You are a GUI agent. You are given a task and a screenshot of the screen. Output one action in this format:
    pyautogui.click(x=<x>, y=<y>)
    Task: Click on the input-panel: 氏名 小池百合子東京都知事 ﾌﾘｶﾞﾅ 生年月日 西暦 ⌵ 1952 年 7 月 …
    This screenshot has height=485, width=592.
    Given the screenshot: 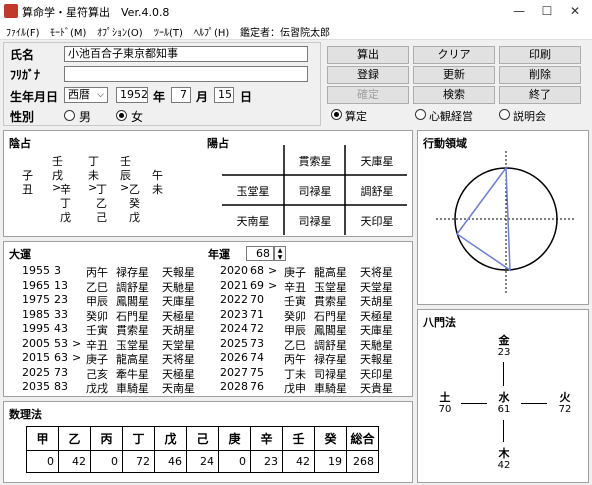 What is the action you would take?
    pyautogui.click(x=162, y=84)
    